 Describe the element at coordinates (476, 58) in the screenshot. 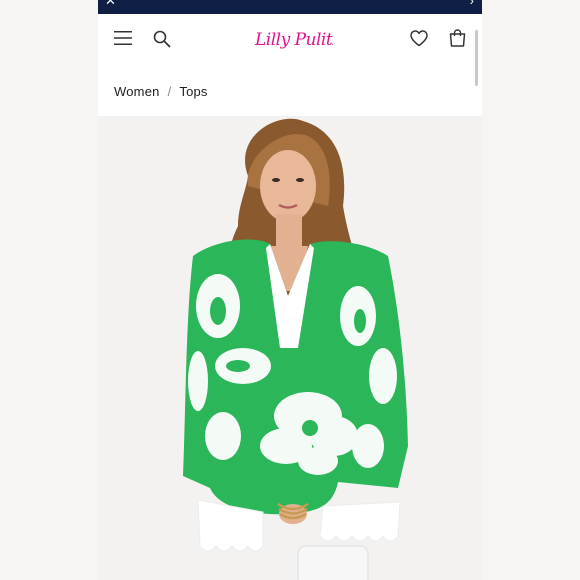

I see `scrollbar` at that location.